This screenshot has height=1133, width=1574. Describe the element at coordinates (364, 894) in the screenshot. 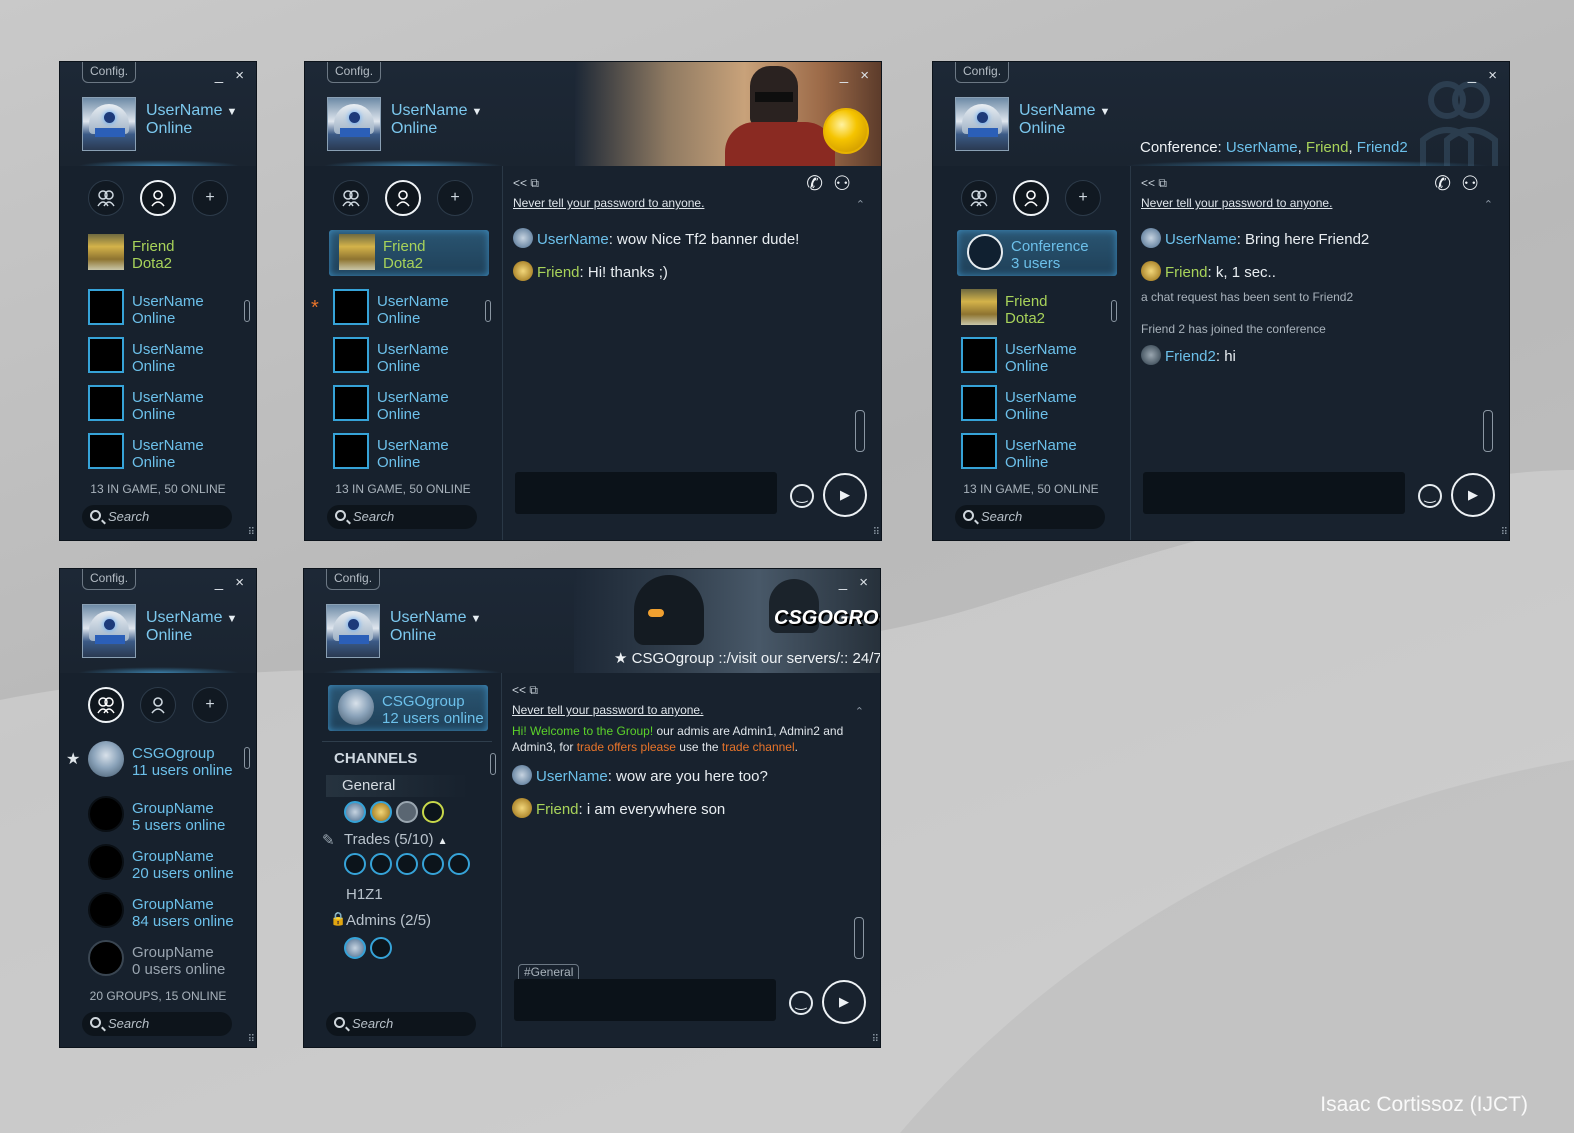

I see `channel-h1z1: H1Z1` at that location.